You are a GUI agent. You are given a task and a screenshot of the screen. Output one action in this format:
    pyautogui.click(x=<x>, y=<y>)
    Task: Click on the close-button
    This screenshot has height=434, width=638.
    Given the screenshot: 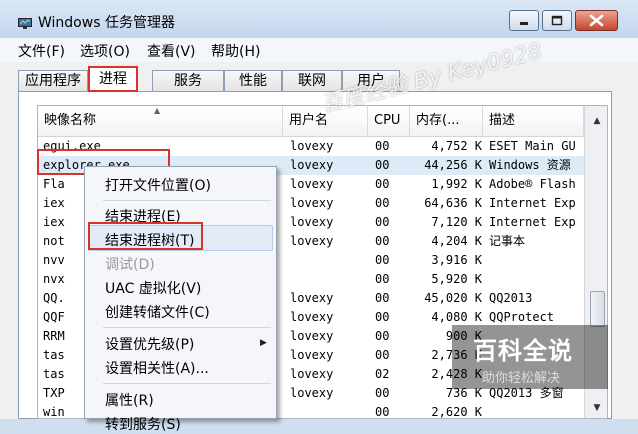 What is the action you would take?
    pyautogui.click(x=596, y=20)
    